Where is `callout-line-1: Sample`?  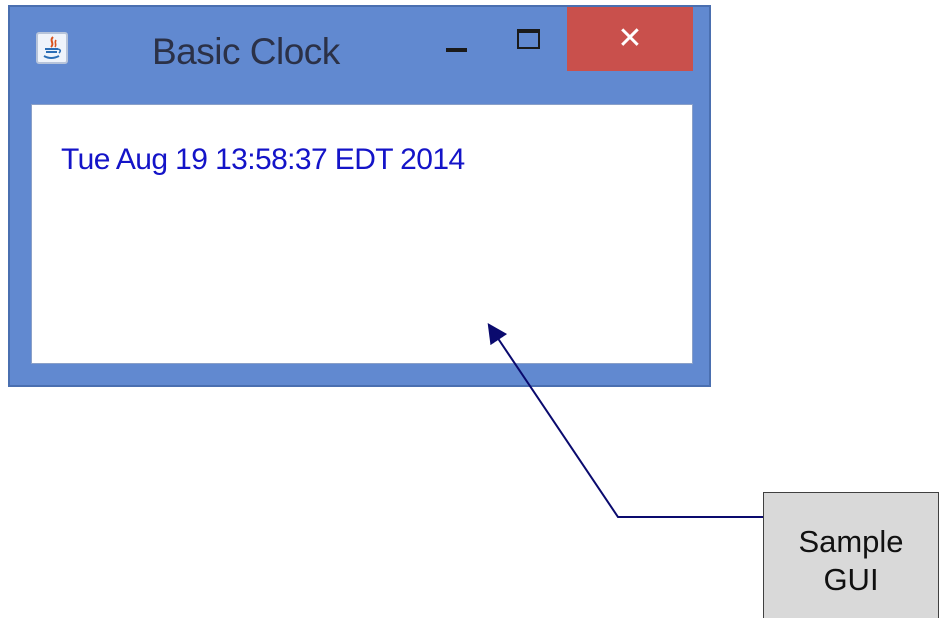
callout-line-1: Sample is located at coordinates (851, 541).